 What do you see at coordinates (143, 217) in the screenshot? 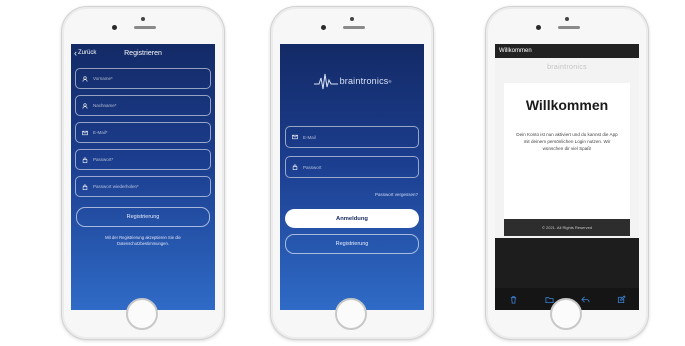
I see `register-submit-button: Registrierung` at bounding box center [143, 217].